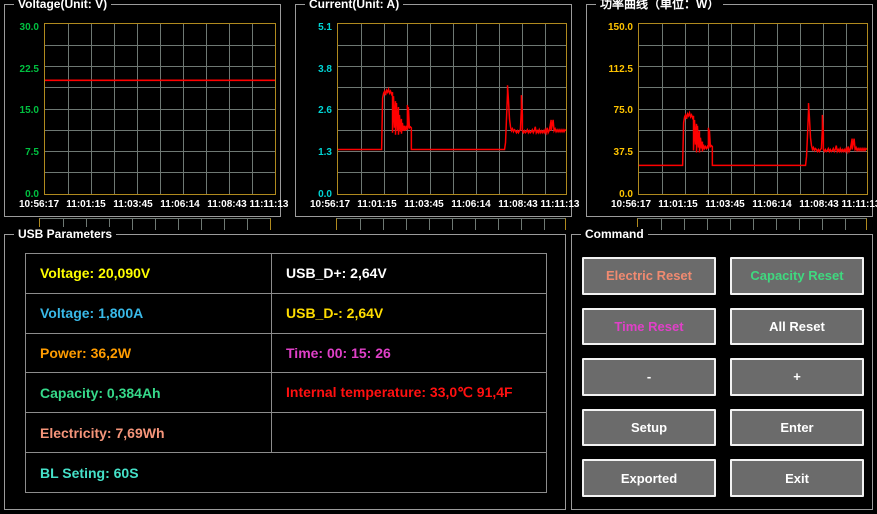 This screenshot has height=514, width=877. I want to click on enter-button: Enter, so click(797, 427).